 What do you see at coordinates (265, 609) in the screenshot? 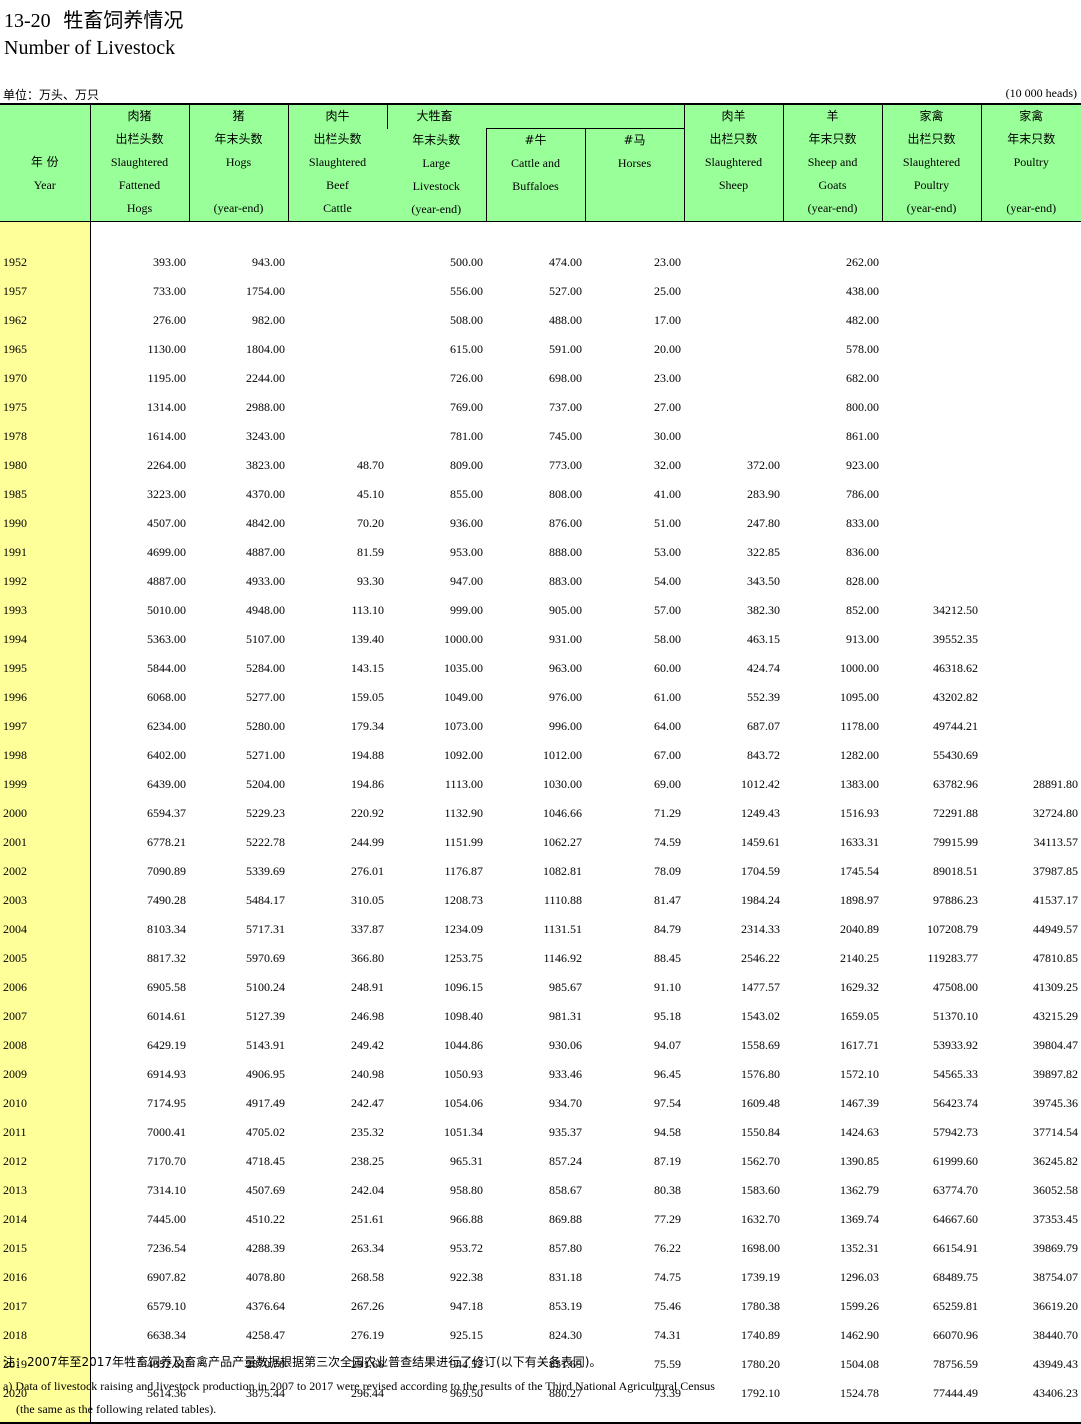
I see `value-cell: 4948.00` at bounding box center [265, 609].